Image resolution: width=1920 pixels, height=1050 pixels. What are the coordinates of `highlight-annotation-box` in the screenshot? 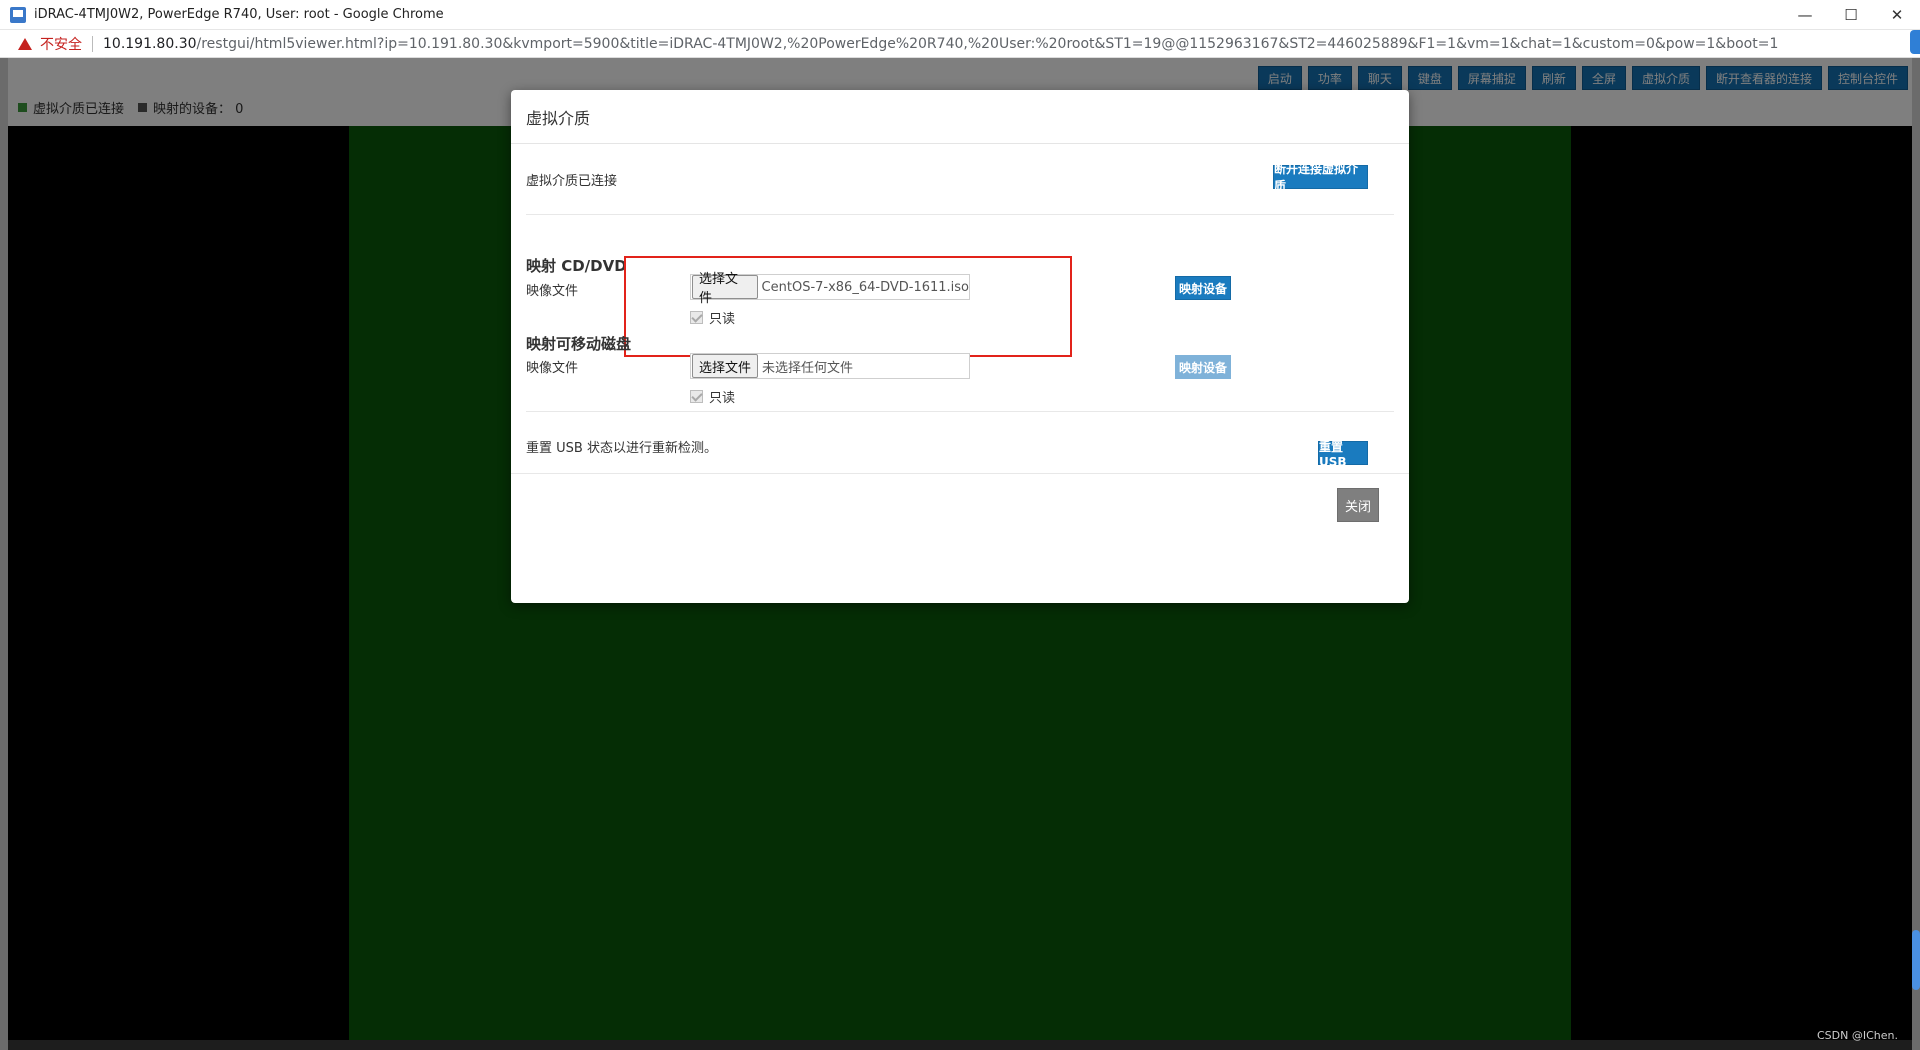 It's located at (848, 306).